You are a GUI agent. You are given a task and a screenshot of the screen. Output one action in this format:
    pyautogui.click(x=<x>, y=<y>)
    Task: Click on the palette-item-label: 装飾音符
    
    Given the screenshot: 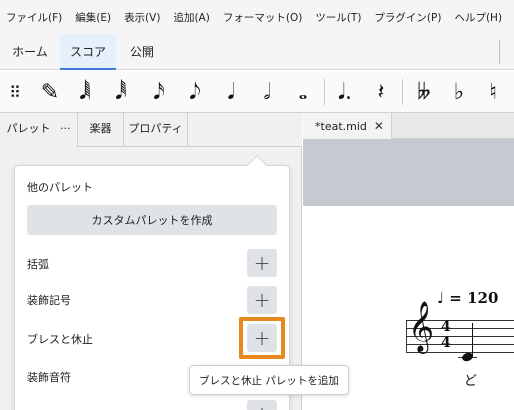 What is the action you would take?
    pyautogui.click(x=49, y=377)
    